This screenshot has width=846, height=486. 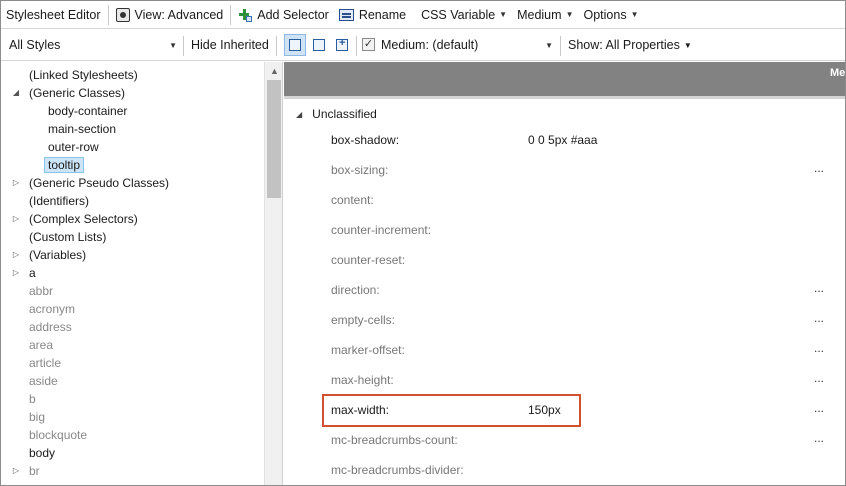 I want to click on group-unclassified: ◢ Unclassified, so click(x=336, y=114).